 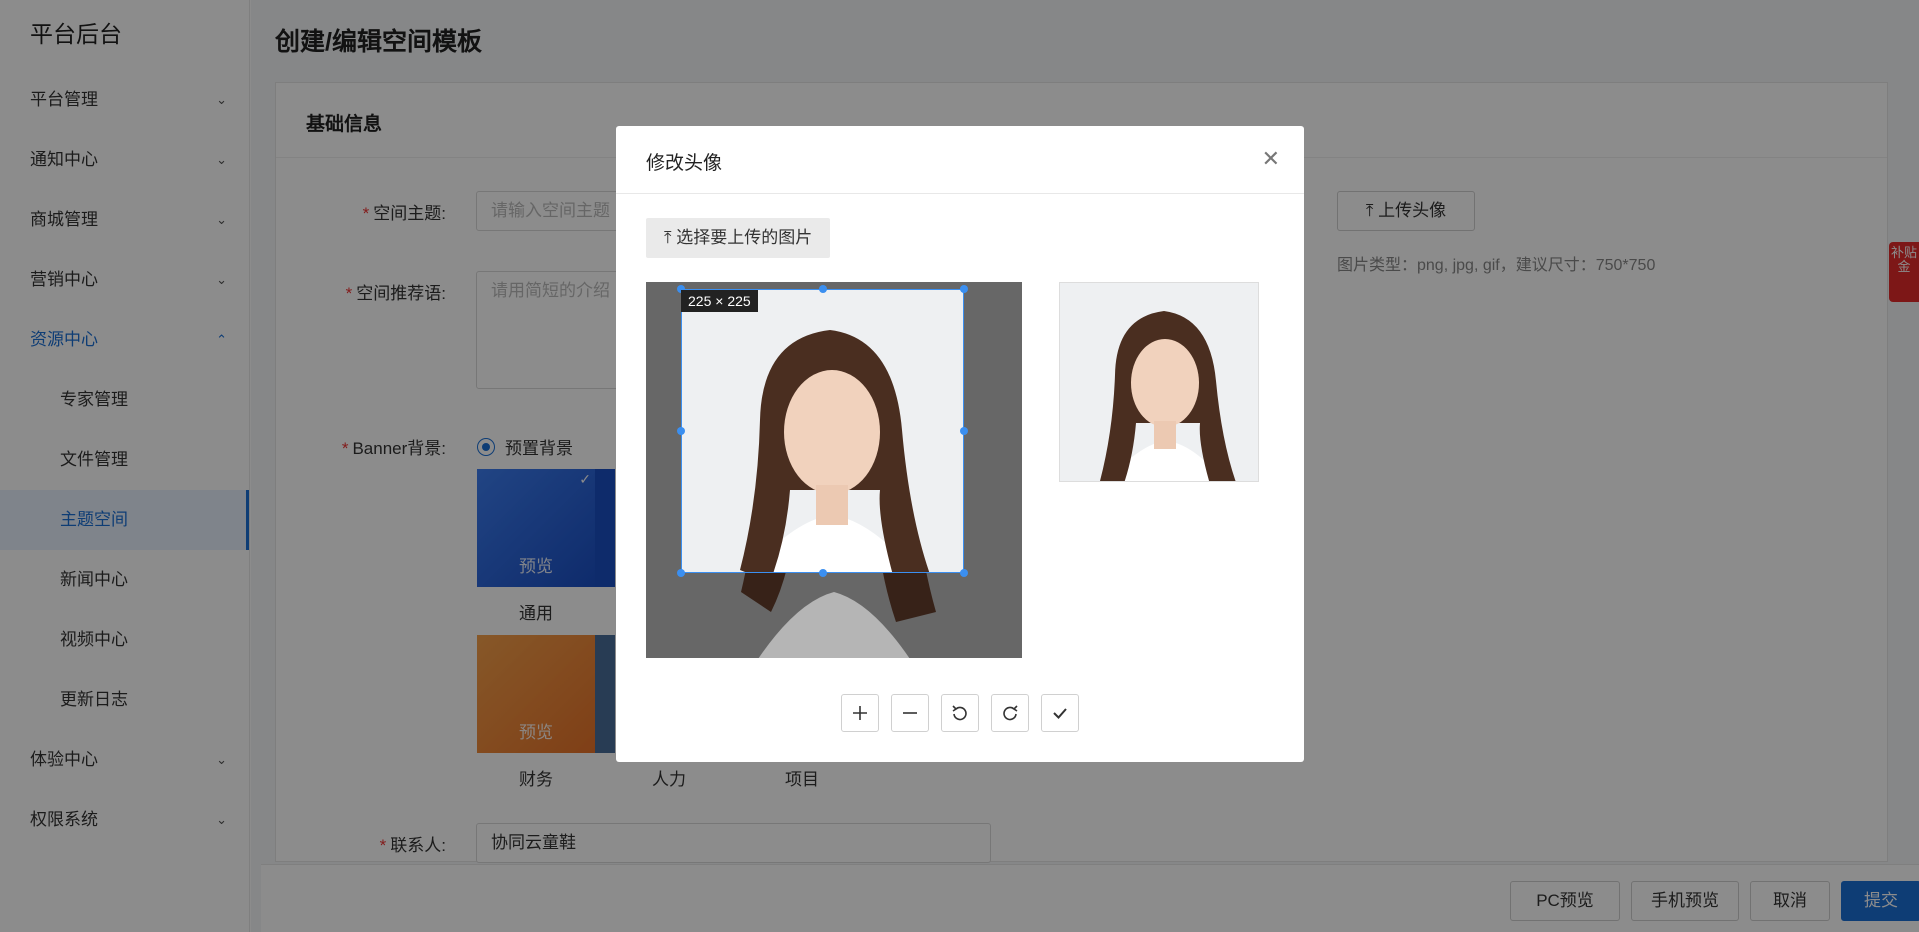 I want to click on modal-title: 修改头像, so click(x=684, y=163).